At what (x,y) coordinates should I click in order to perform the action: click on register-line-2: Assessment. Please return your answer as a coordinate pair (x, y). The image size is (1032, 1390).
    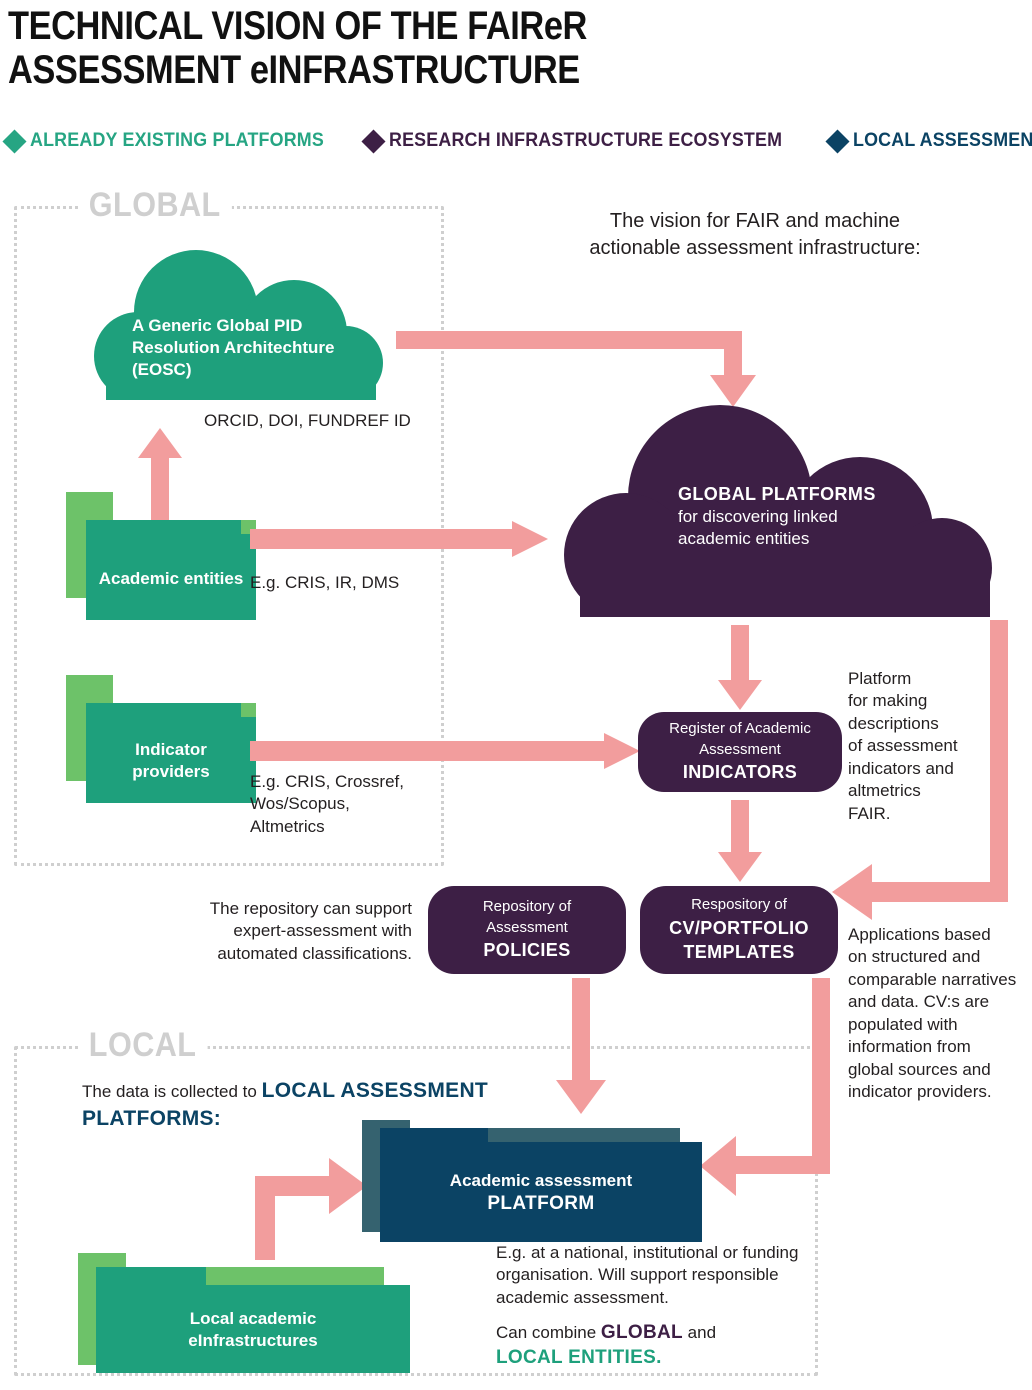
    Looking at the image, I should click on (740, 749).